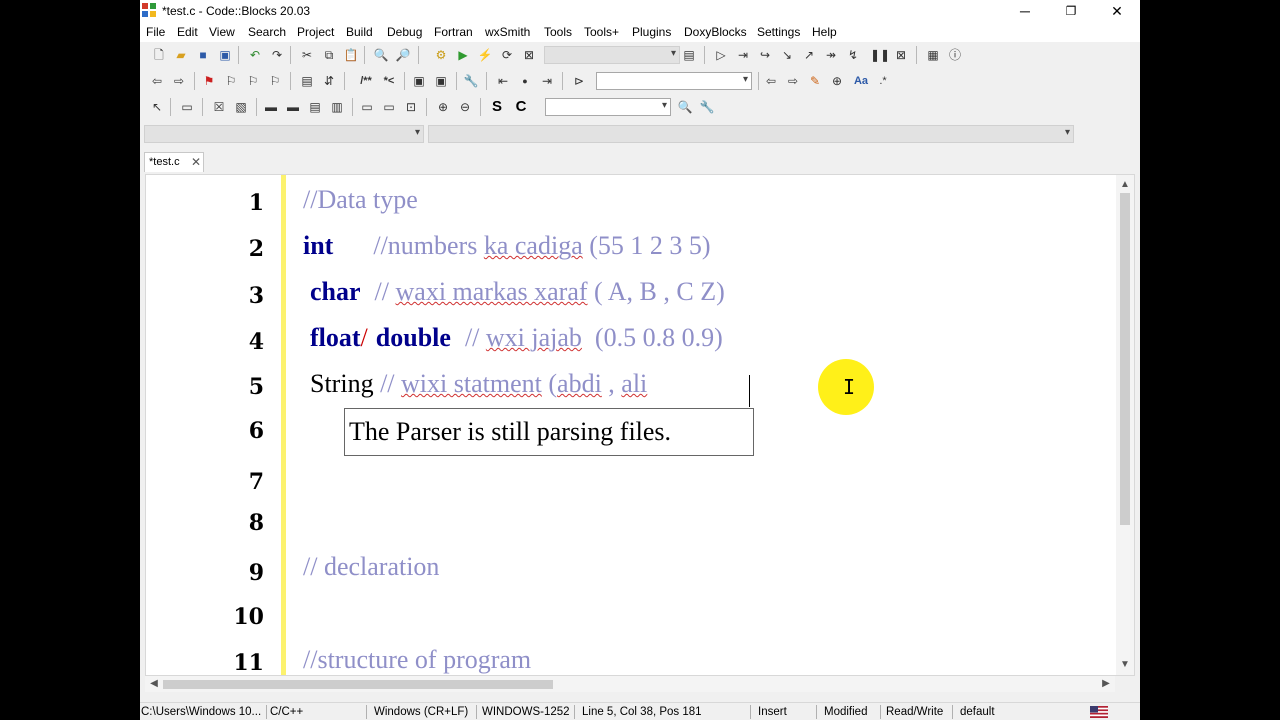 The image size is (1280, 720). What do you see at coordinates (241, 107) in the screenshot?
I see `image-tool-icon: ▧` at bounding box center [241, 107].